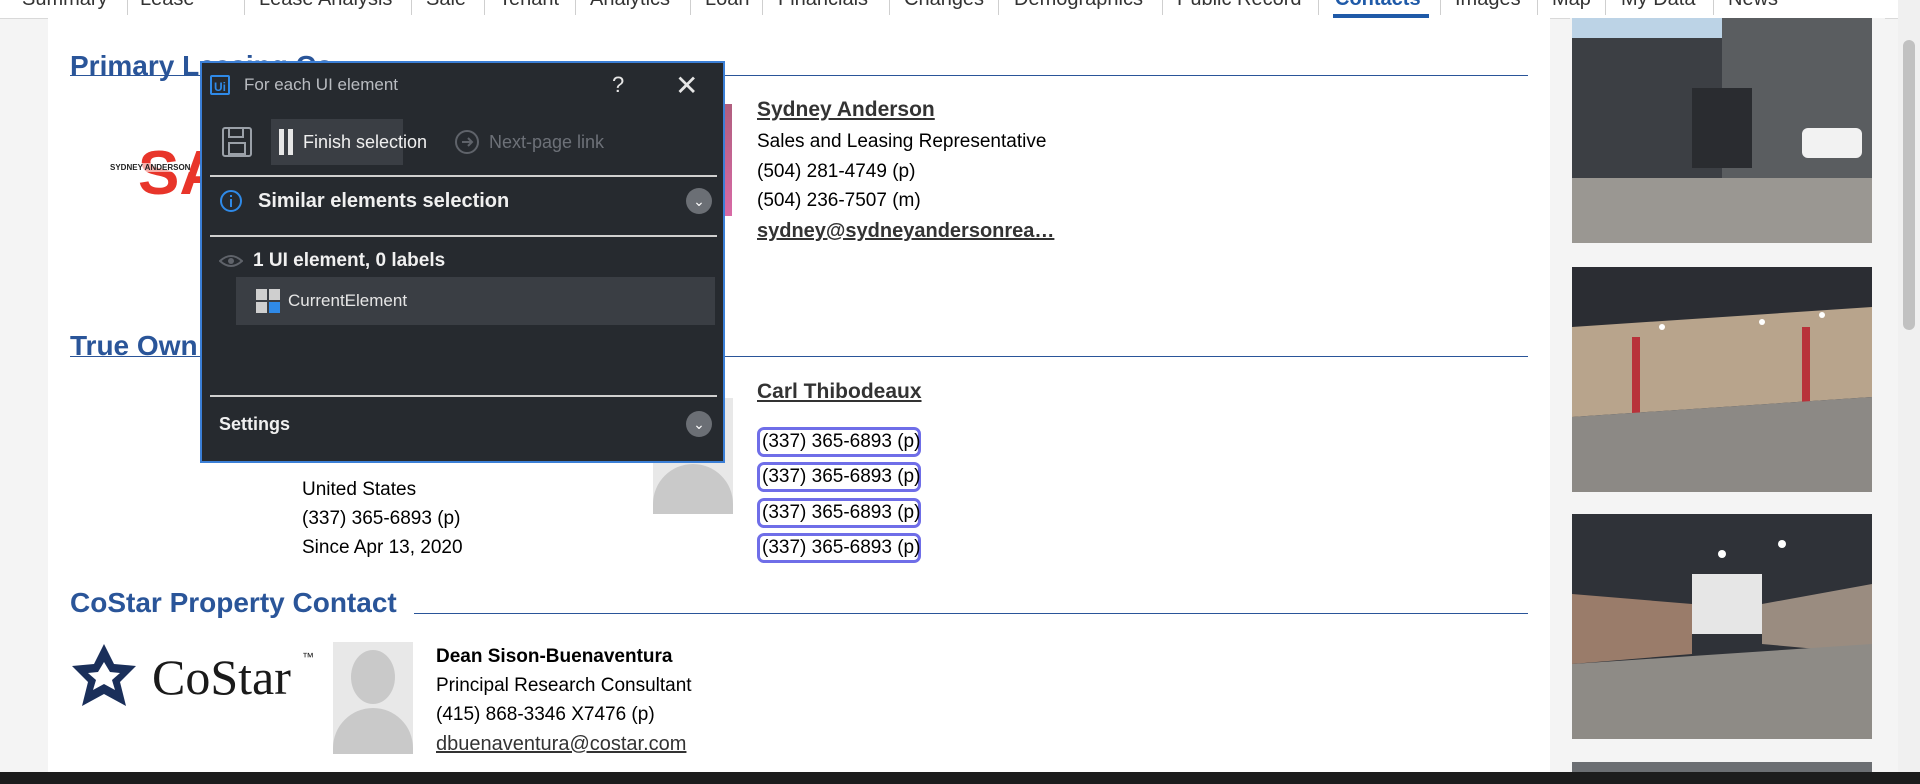 This screenshot has width=1920, height=784. Describe the element at coordinates (1658, 5) in the screenshot. I see `tab-my-data: My Data` at that location.